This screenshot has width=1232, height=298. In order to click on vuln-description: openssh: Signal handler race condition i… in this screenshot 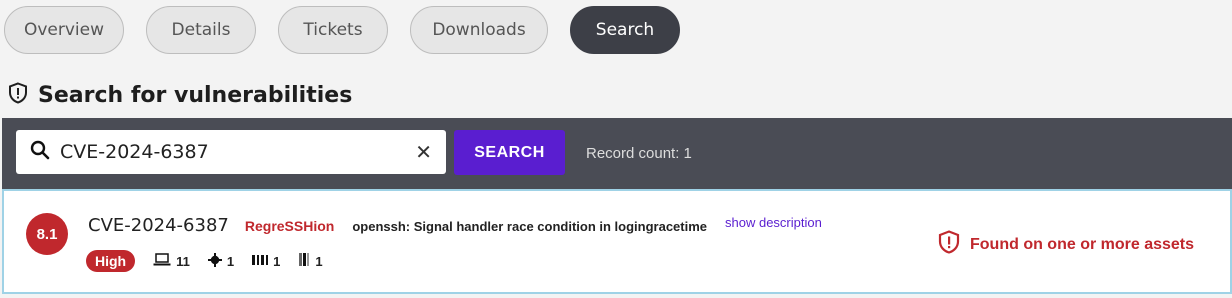, I will do `click(530, 226)`.